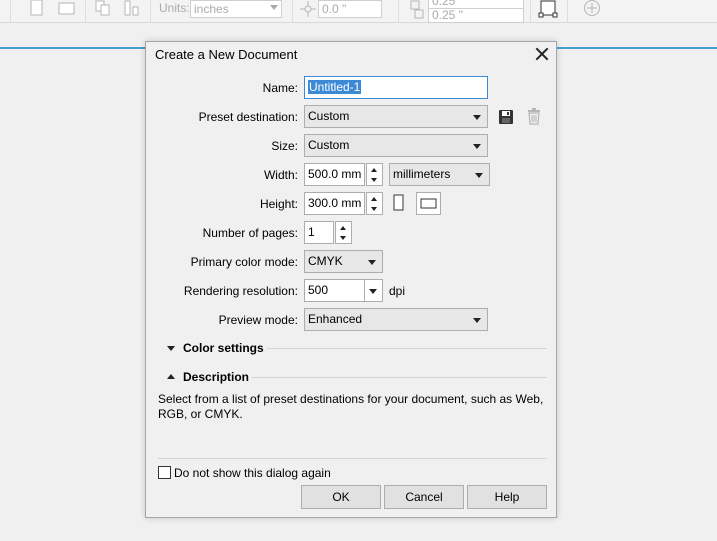  I want to click on portrait-orientation-icon, so click(399, 203).